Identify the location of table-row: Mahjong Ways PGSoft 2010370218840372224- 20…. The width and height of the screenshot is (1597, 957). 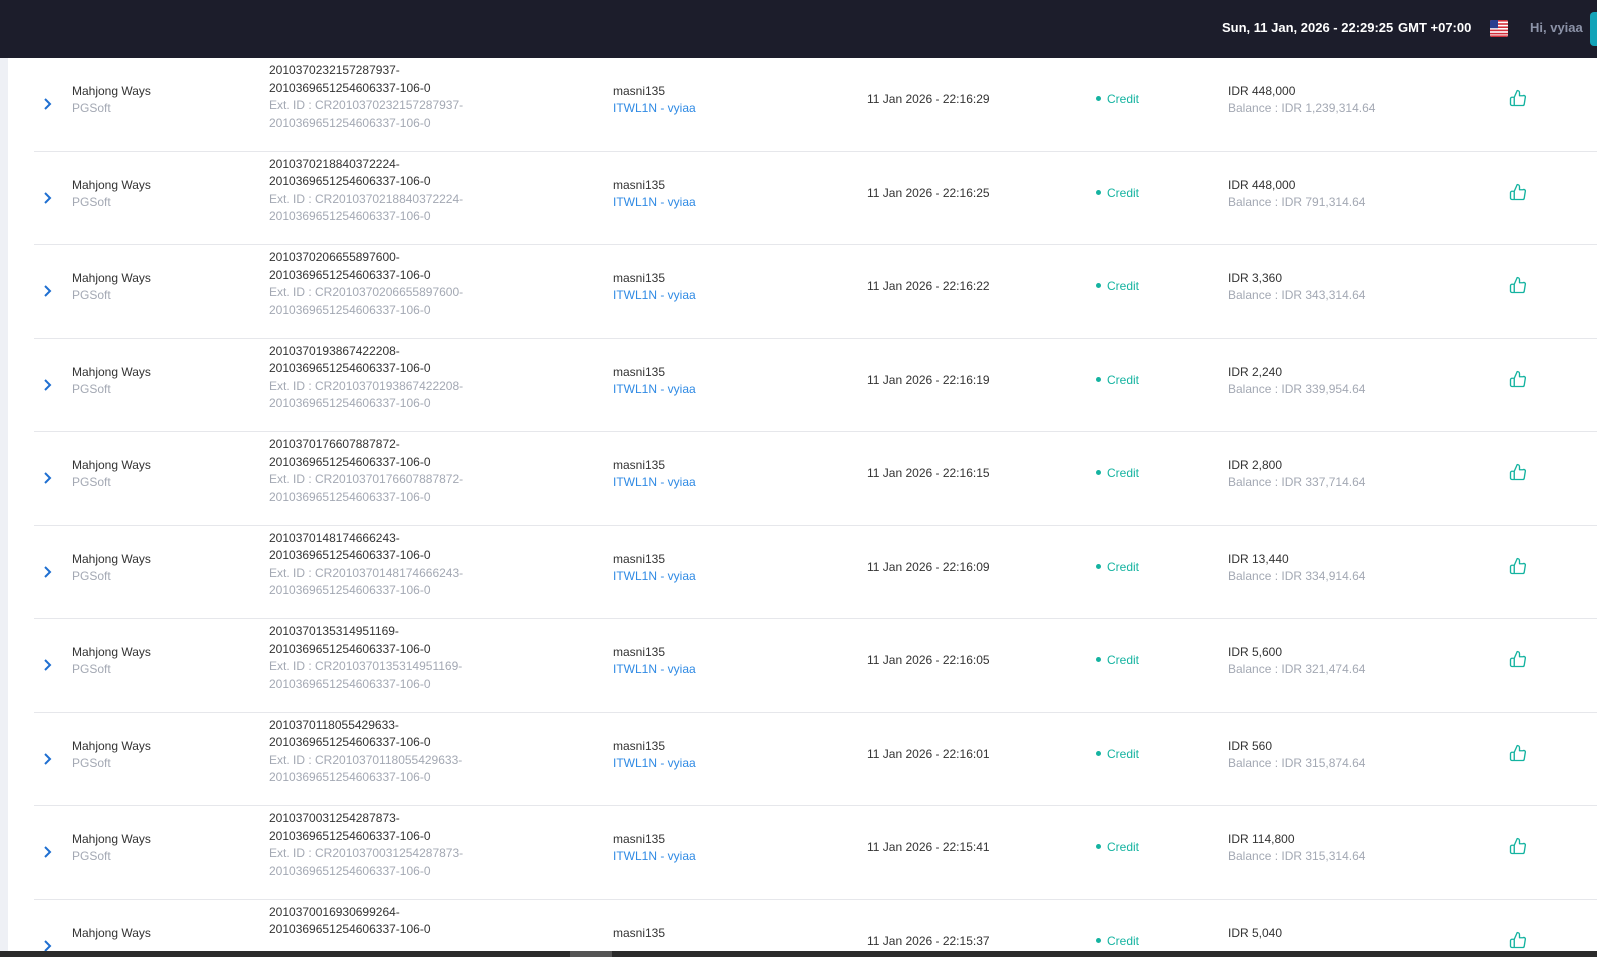
(815, 198).